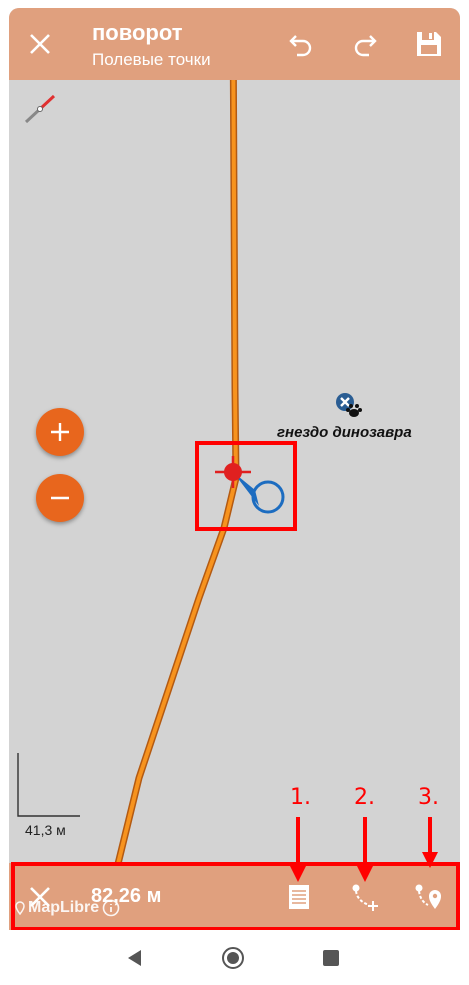  I want to click on nav-back-button, so click(135, 958).